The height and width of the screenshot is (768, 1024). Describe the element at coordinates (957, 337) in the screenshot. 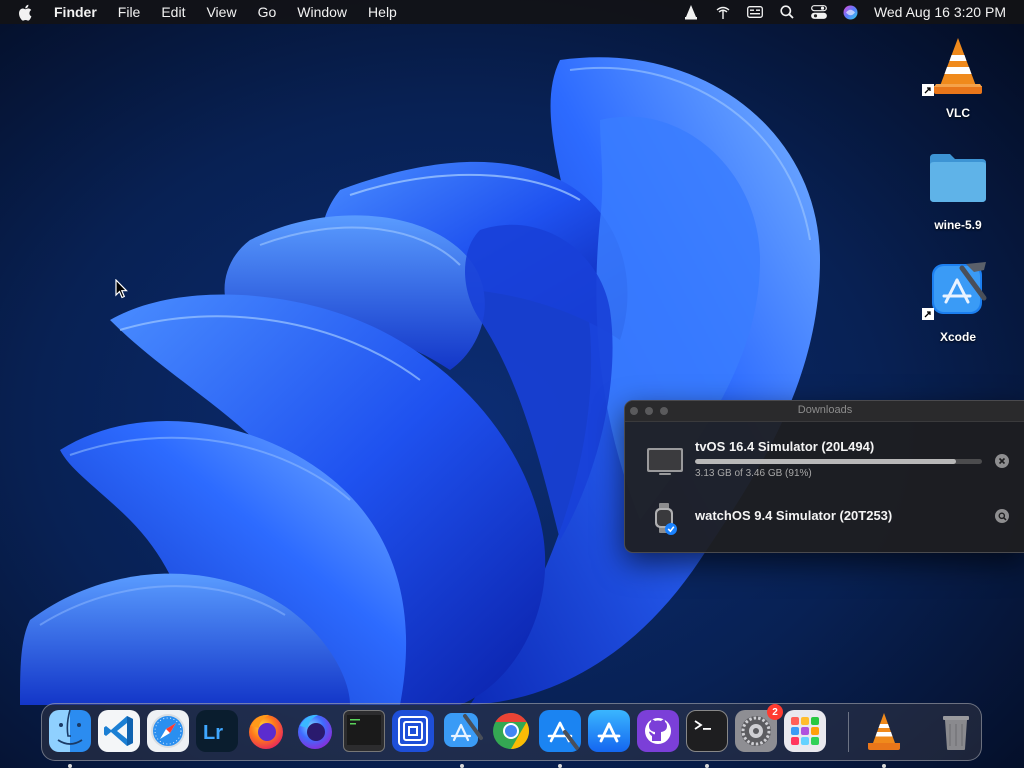

I see `desktop-icon-label: Xcode` at that location.